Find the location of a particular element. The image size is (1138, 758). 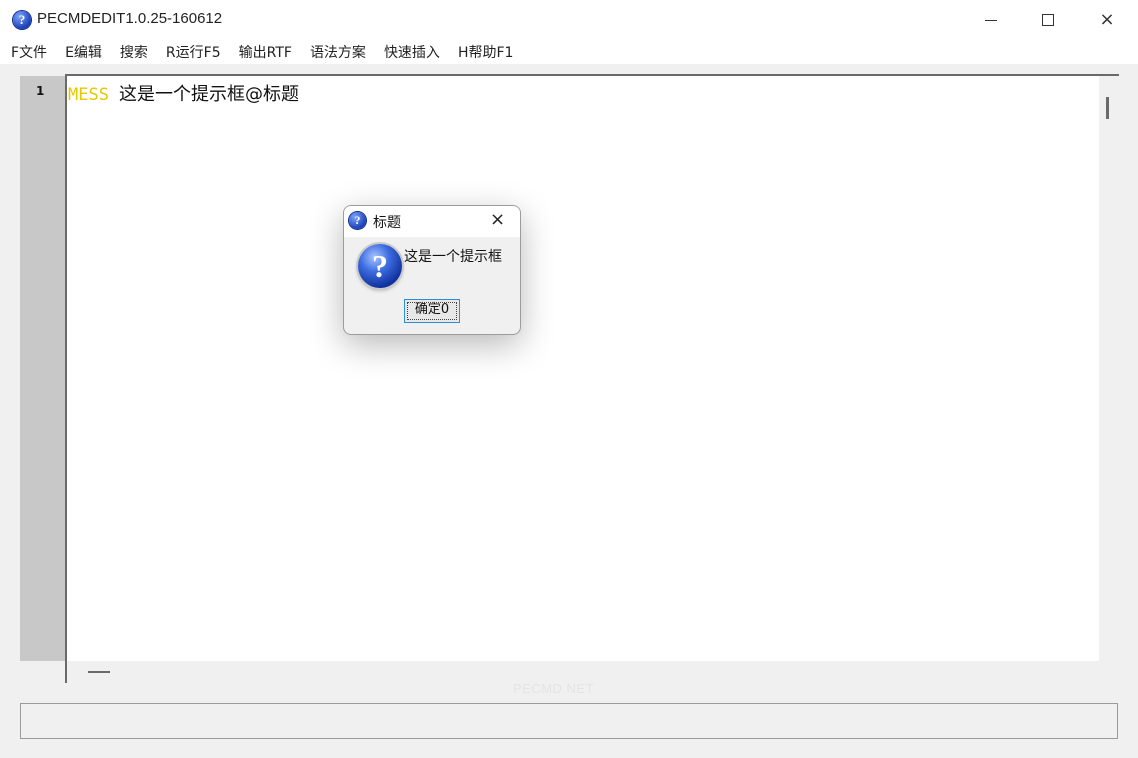

minimize-icon is located at coordinates (991, 20).